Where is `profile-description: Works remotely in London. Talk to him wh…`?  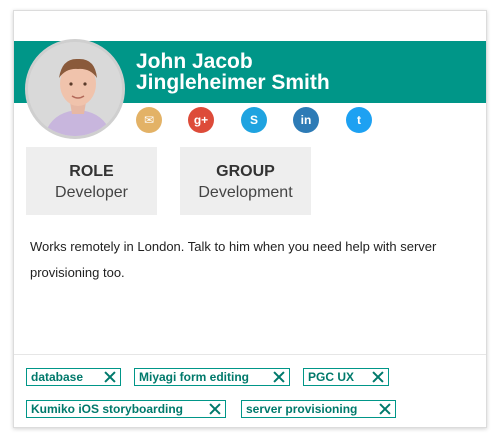 profile-description: Works remotely in London. Talk to him wh… is located at coordinates (233, 259).